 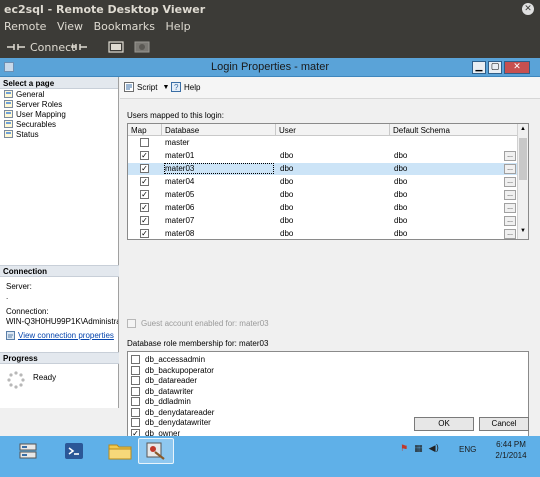 I want to click on script-button: Script ▼, so click(x=146, y=87).